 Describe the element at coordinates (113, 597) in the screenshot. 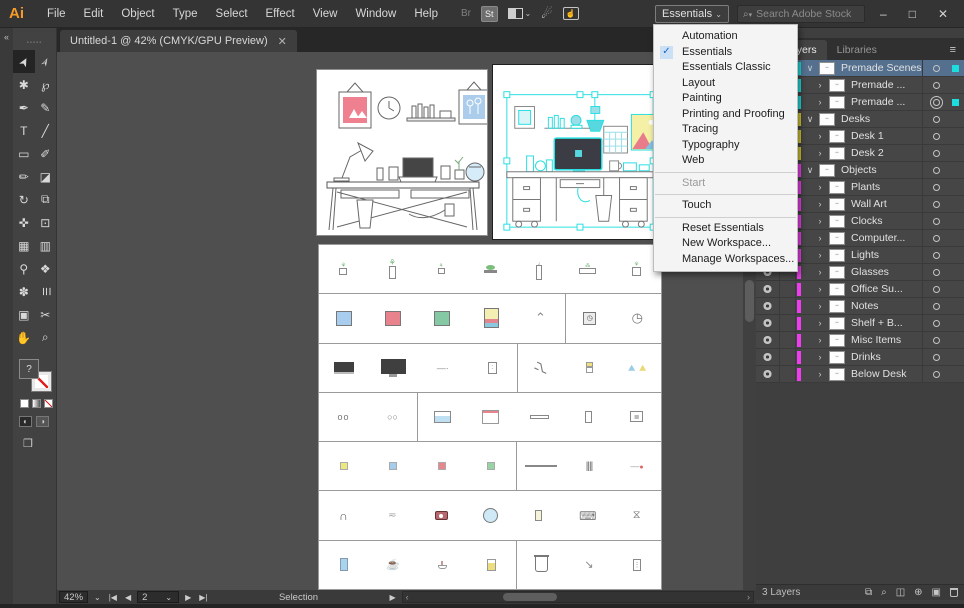

I see `first-artboard-button: |◀` at that location.